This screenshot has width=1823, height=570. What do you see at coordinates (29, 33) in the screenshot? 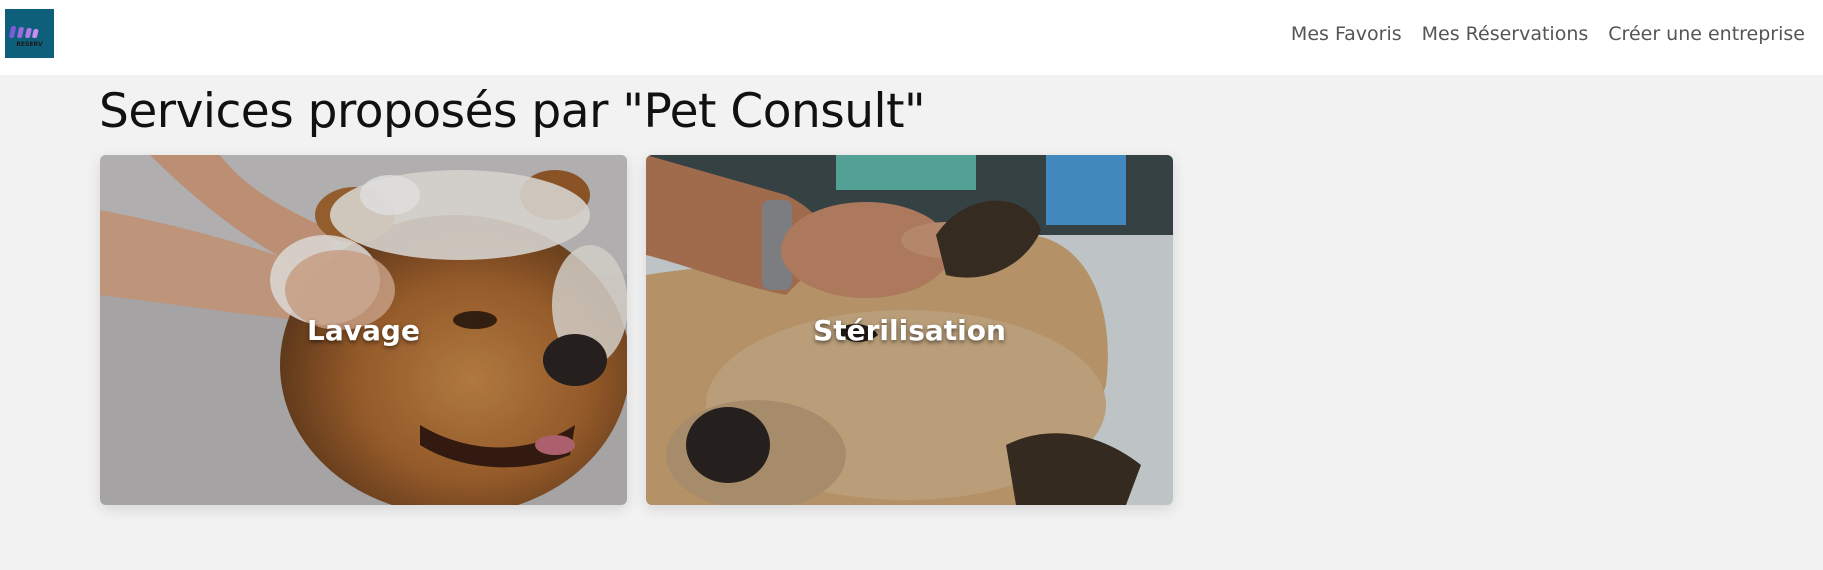
I see `reserv-logo-icon: RESERV` at bounding box center [29, 33].